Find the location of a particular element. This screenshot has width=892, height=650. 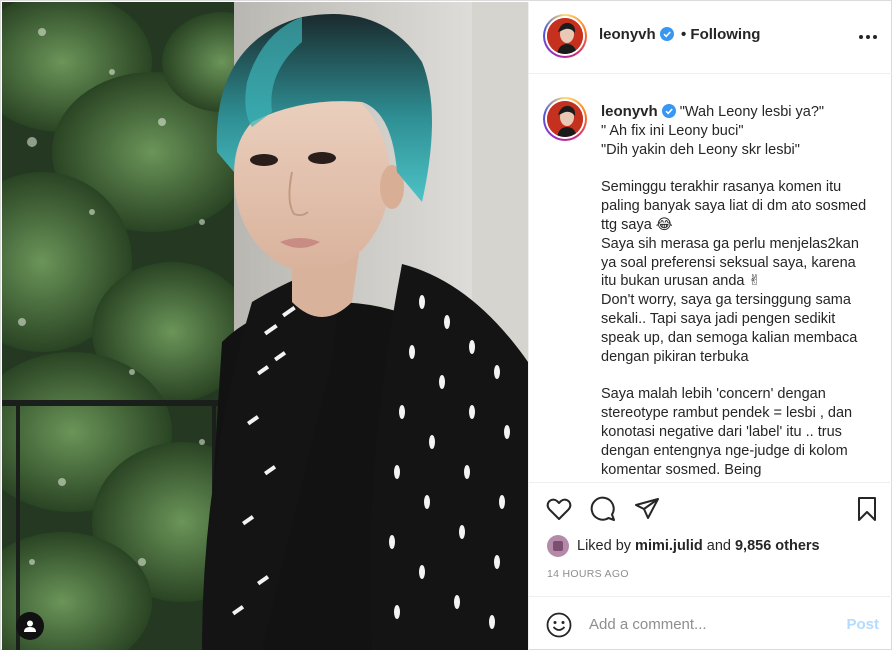

caption-username: leonyvh is located at coordinates (629, 111).